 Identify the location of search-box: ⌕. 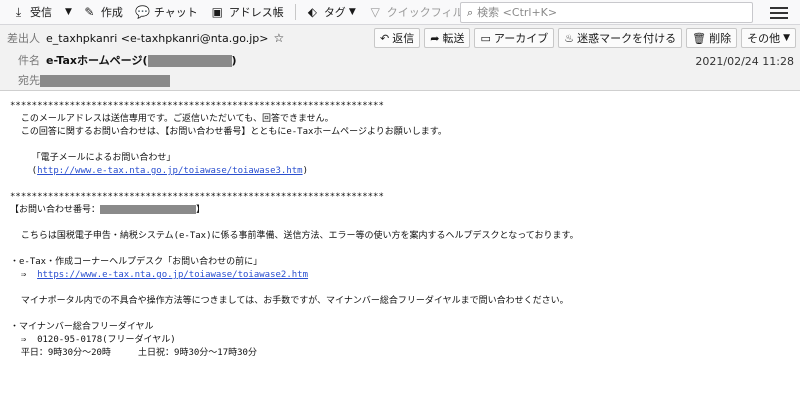
(606, 12).